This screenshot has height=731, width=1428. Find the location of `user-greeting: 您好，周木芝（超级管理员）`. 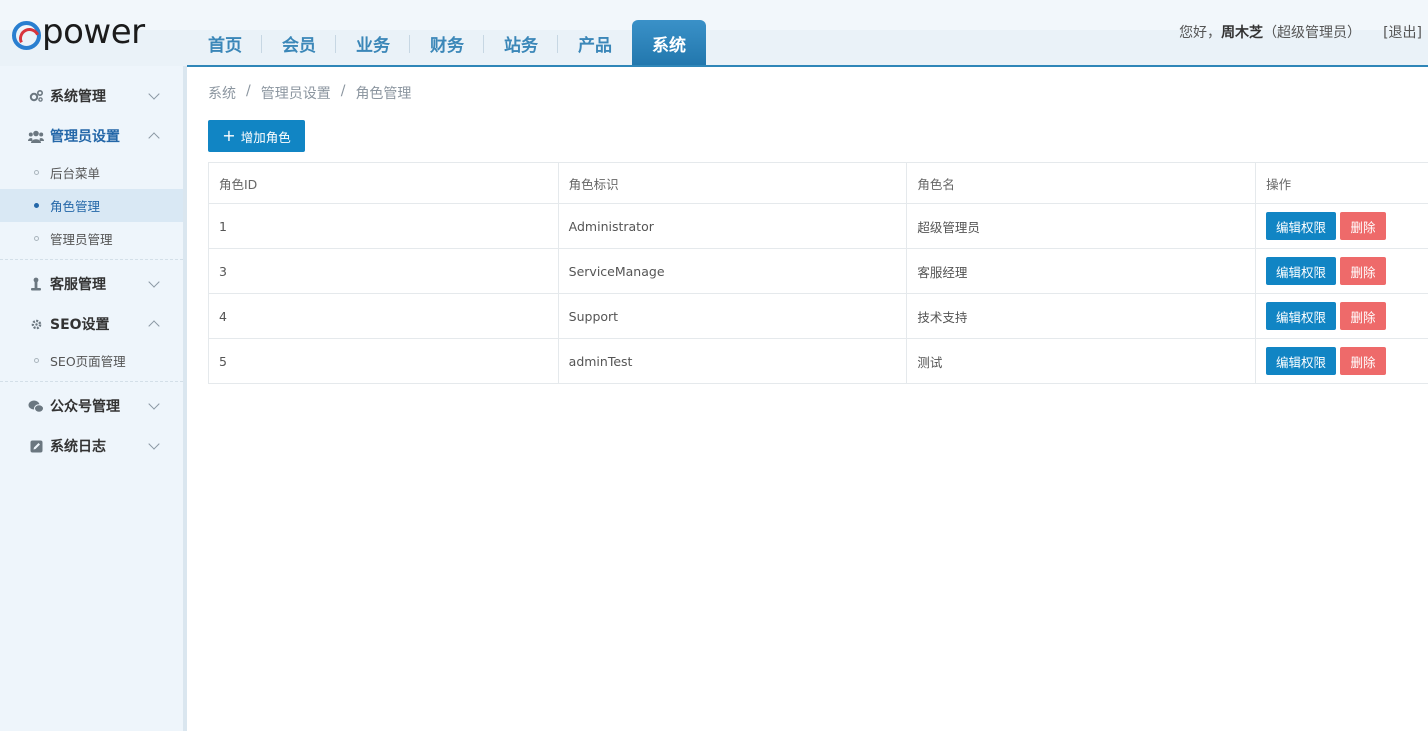

user-greeting: 您好，周木芝（超级管理员） is located at coordinates (1270, 32).